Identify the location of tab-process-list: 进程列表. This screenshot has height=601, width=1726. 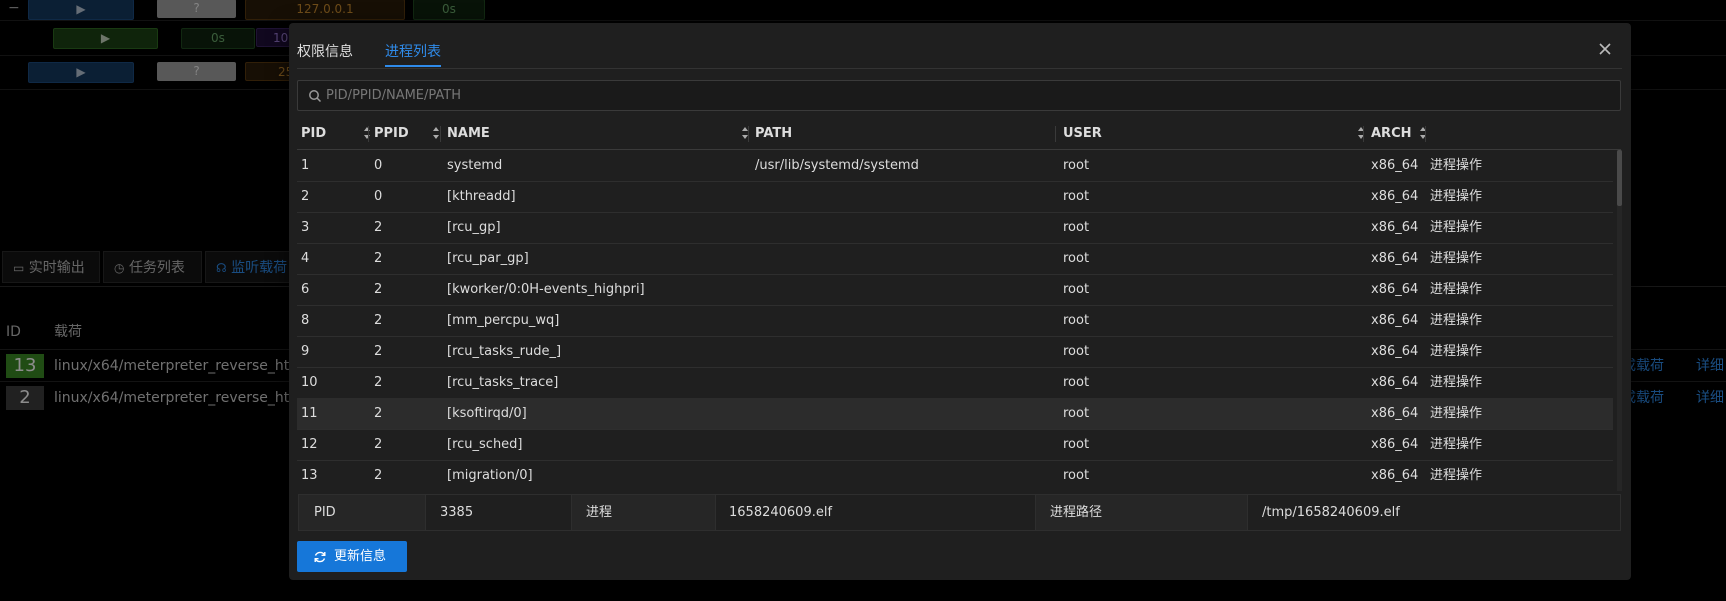
(413, 54).